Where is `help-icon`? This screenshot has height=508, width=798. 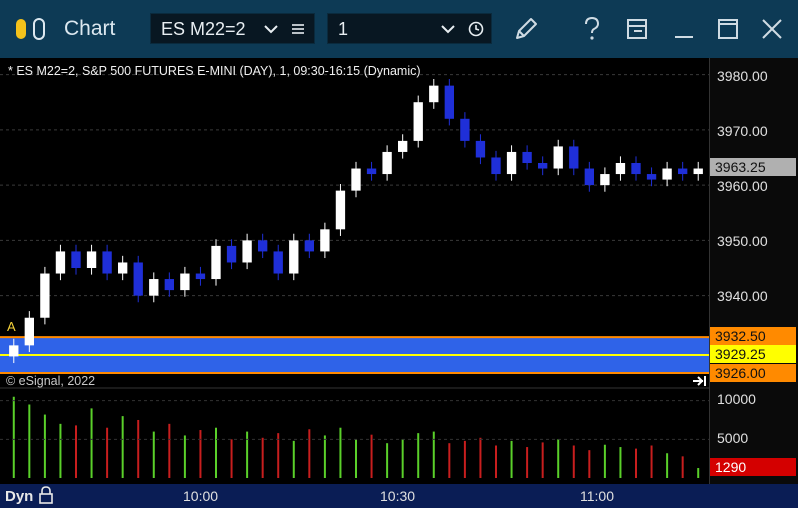 help-icon is located at coordinates (592, 29).